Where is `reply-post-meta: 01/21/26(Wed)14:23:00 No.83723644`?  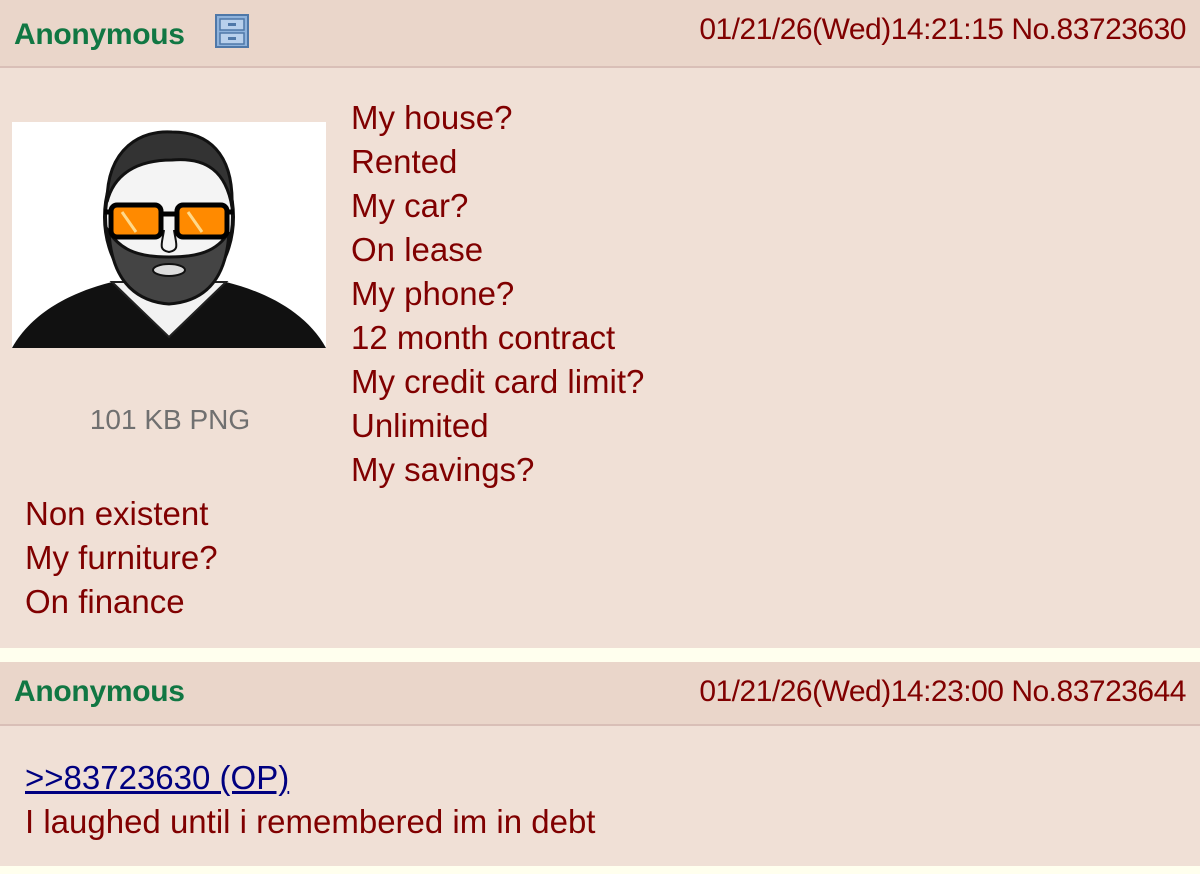 reply-post-meta: 01/21/26(Wed)14:23:00 No.83723644 is located at coordinates (942, 692).